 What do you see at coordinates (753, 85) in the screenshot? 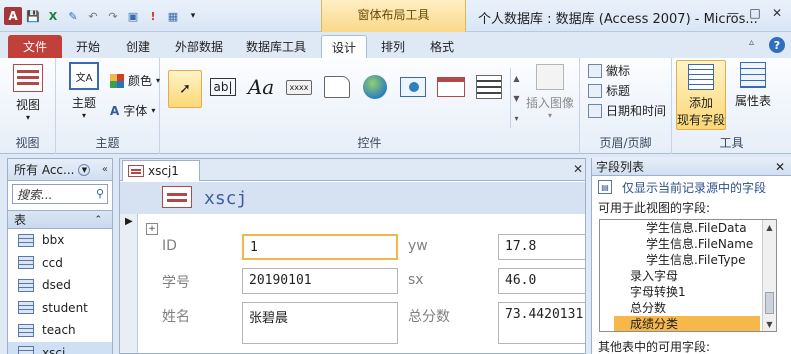
I see `property-sheet-button: 属性表` at bounding box center [753, 85].